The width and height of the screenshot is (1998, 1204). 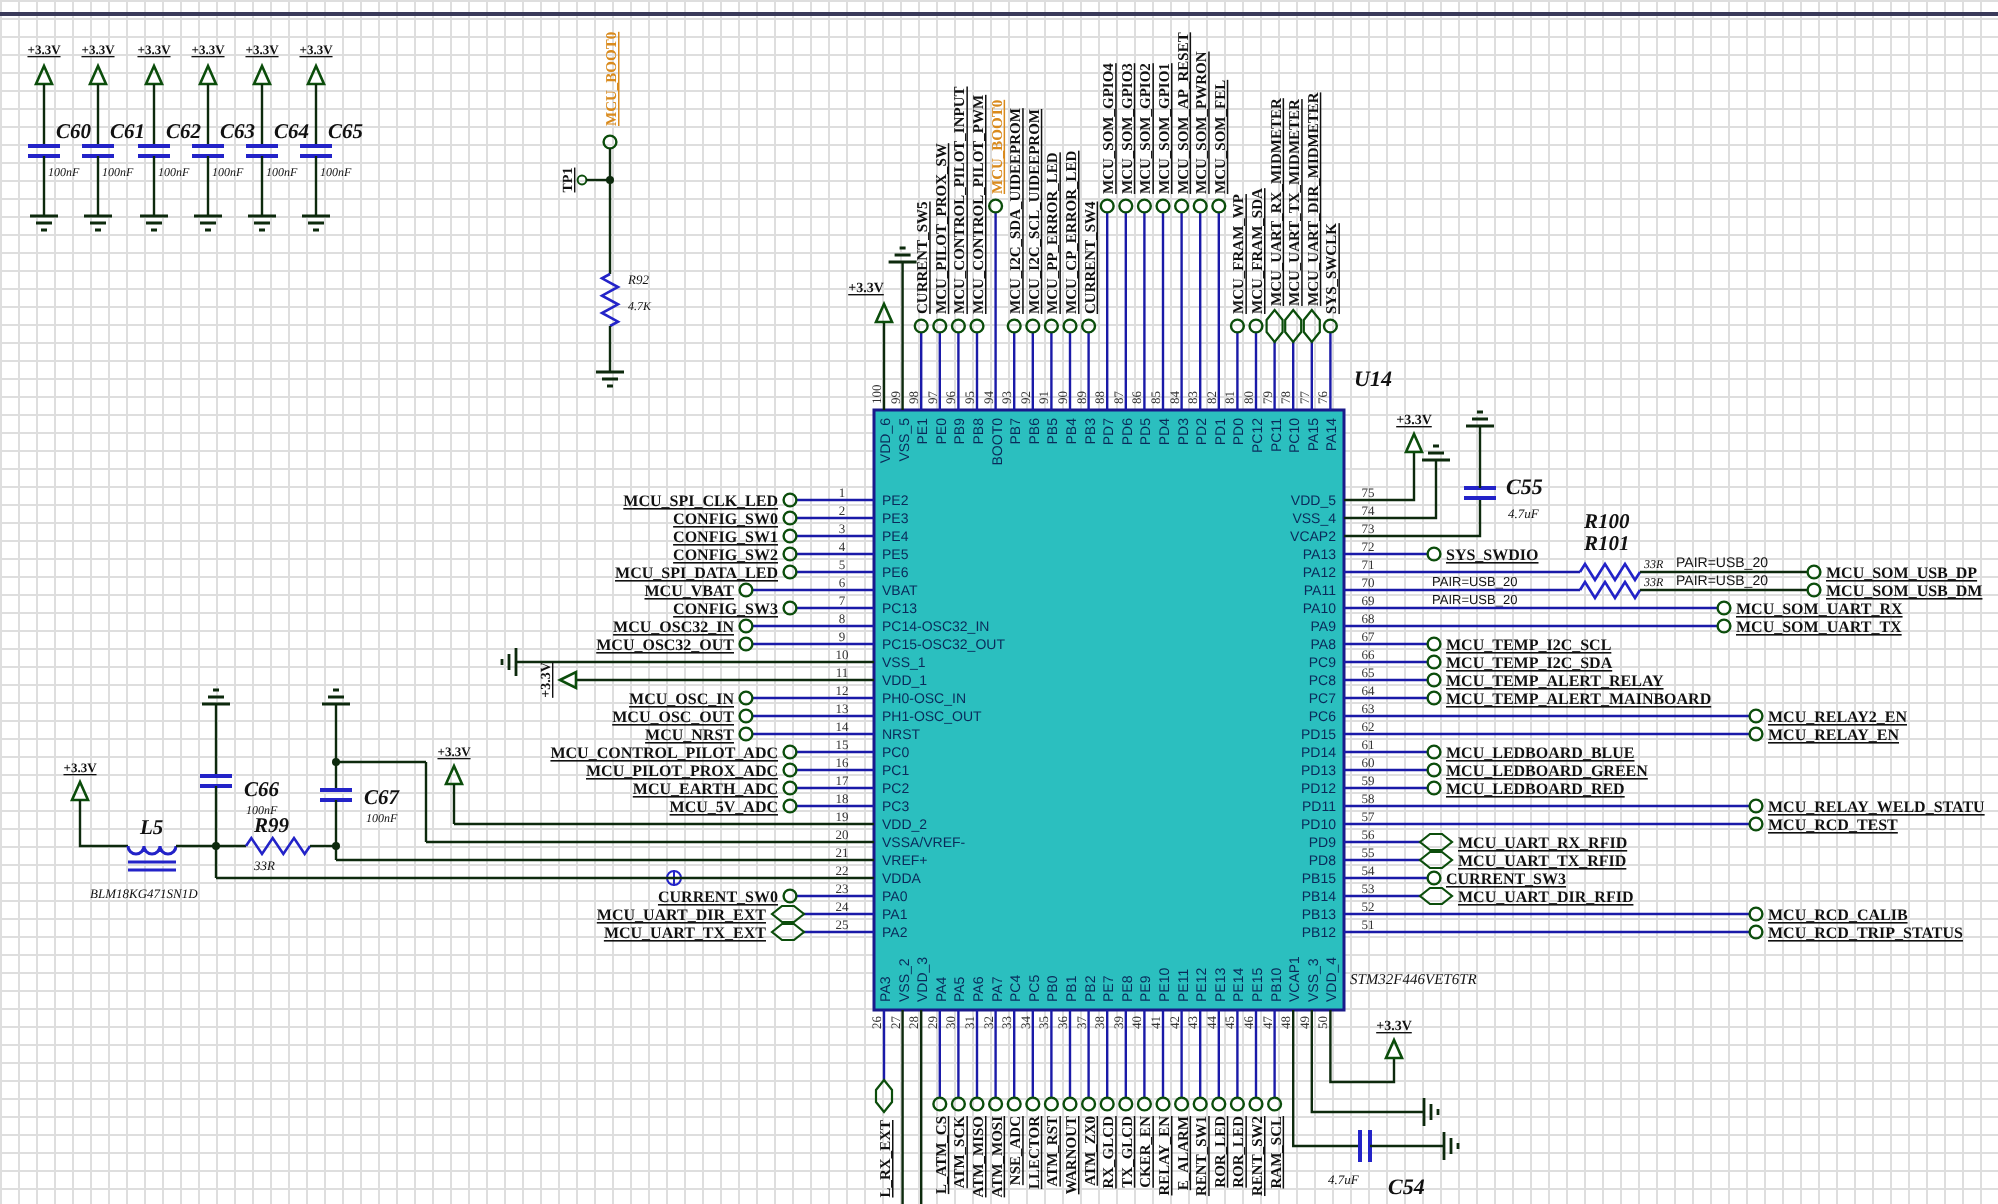 I want to click on net-label: MCU_SOM_UART_RX, so click(x=1819, y=609).